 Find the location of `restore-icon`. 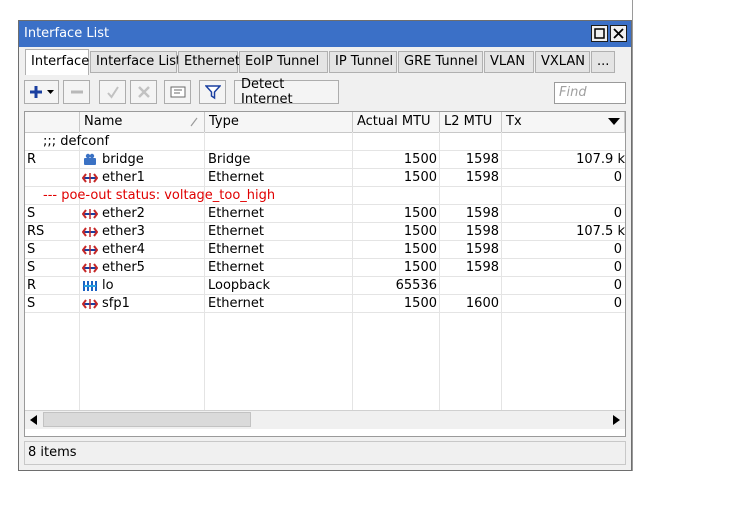

restore-icon is located at coordinates (599, 33).